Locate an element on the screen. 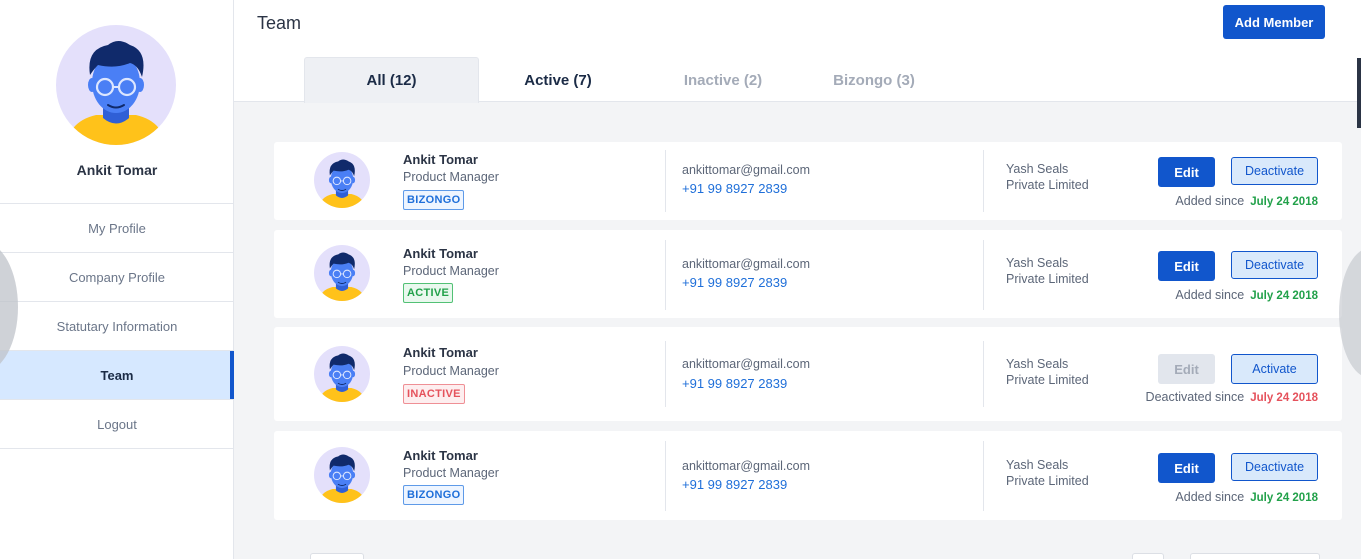 Image resolution: width=1361 pixels, height=559 pixels. sidebar-item-team: Team is located at coordinates (117, 375).